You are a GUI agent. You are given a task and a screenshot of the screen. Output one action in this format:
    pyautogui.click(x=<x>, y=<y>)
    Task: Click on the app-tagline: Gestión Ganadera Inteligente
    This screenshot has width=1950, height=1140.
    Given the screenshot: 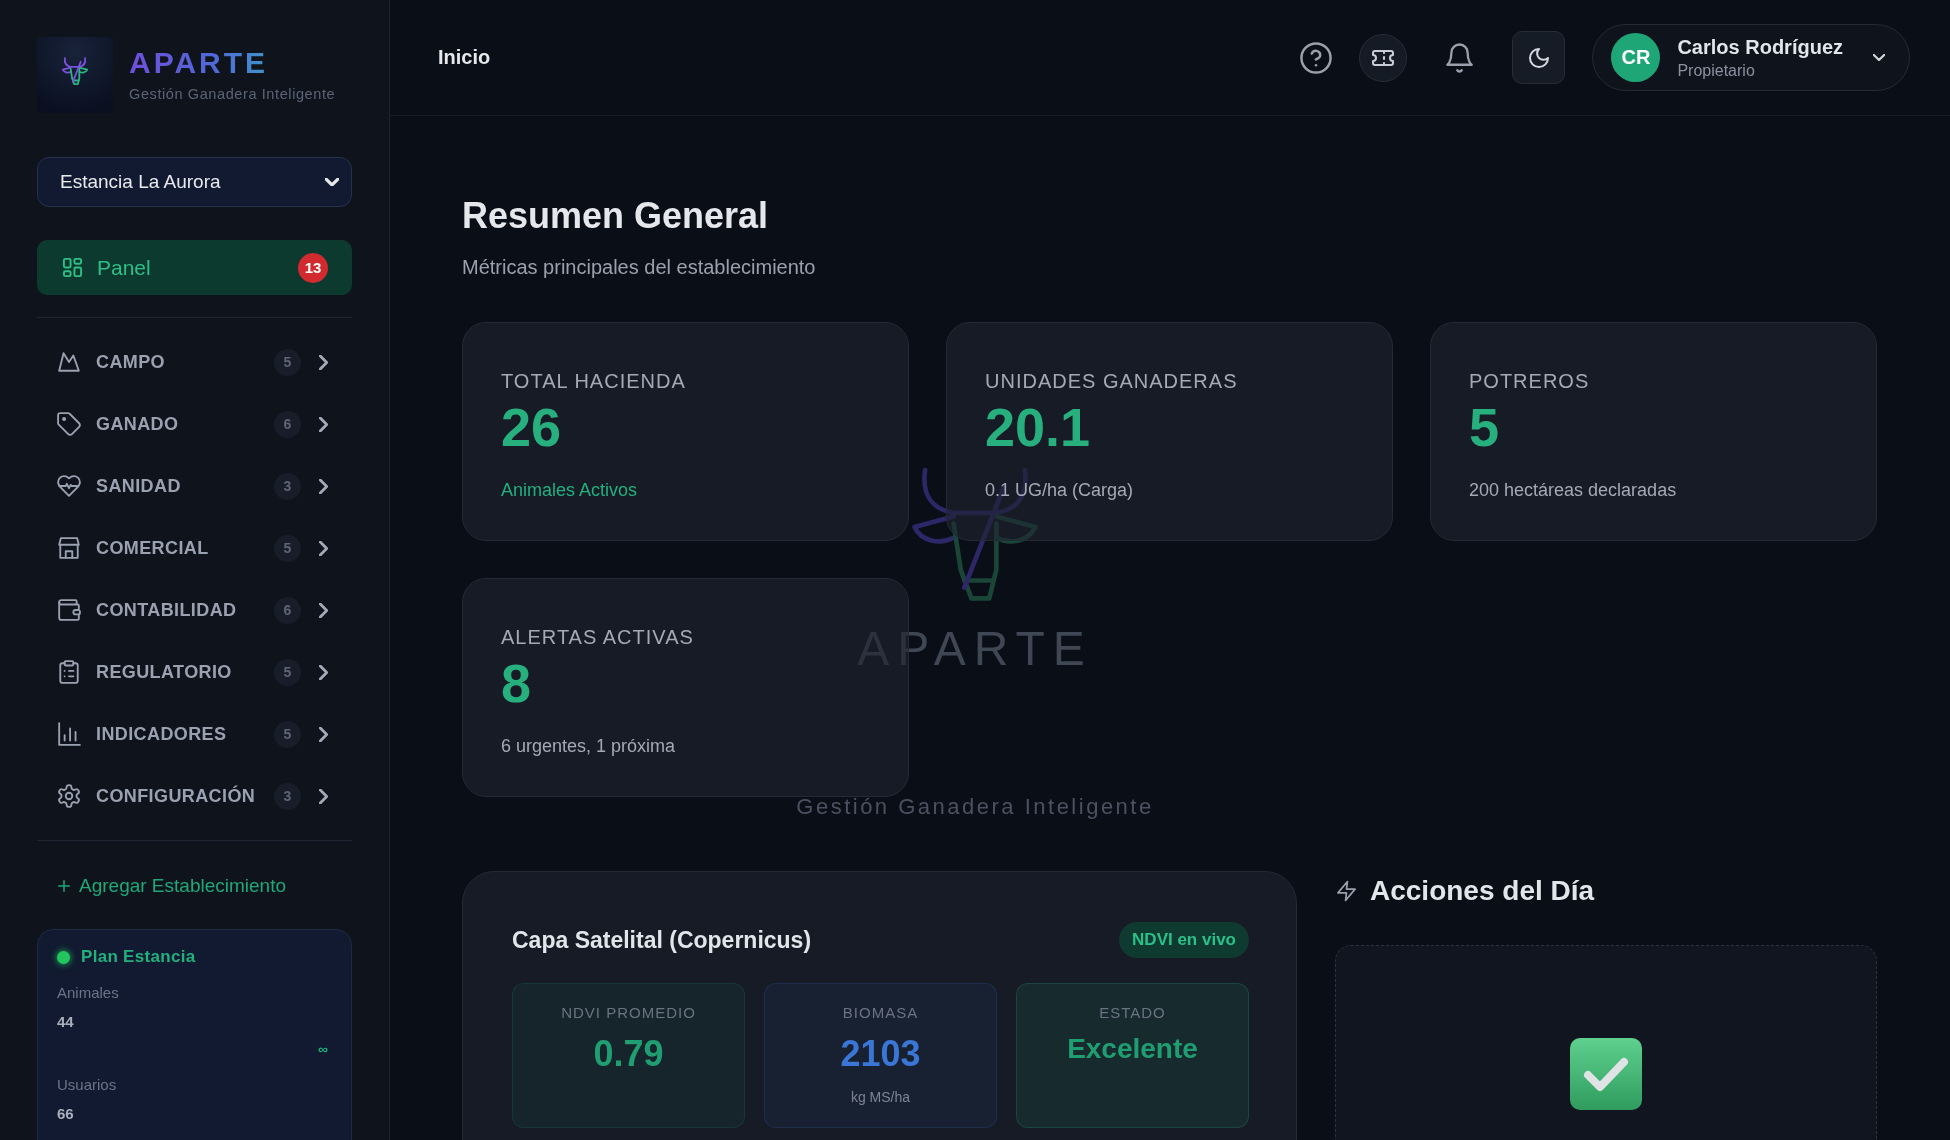 What is the action you would take?
    pyautogui.click(x=232, y=94)
    